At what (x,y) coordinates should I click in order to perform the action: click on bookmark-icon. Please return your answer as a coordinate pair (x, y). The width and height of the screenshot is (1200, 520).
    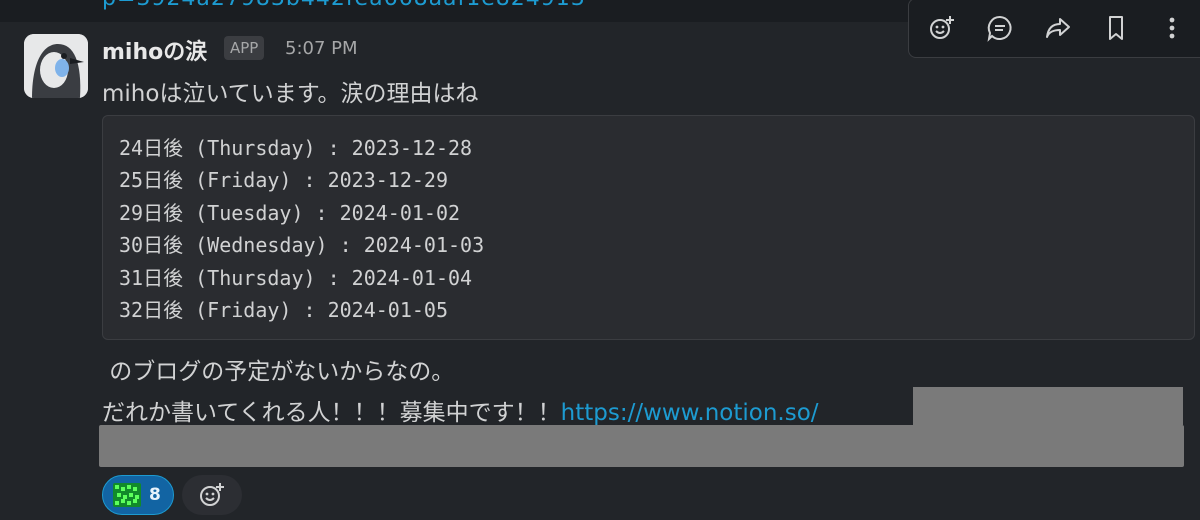
    Looking at the image, I should click on (1116, 28).